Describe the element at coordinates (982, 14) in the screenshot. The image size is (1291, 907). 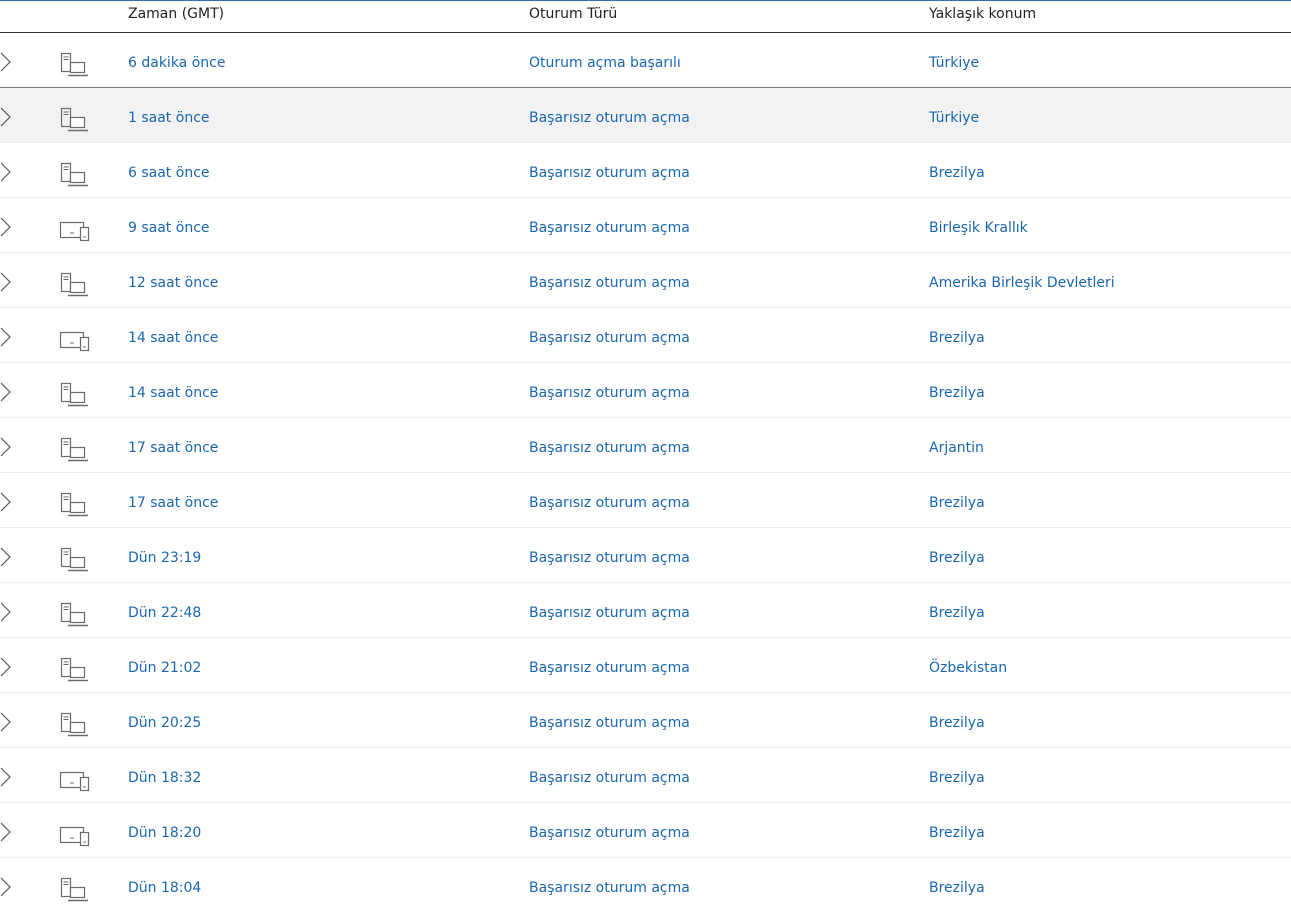
I see `column-header-location: Yaklaşık konum` at that location.